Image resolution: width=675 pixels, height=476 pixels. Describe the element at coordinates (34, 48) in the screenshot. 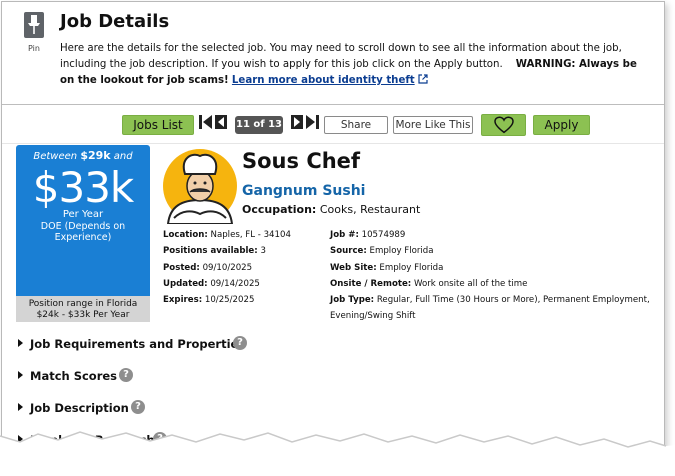

I see `pin-label: Pin` at that location.